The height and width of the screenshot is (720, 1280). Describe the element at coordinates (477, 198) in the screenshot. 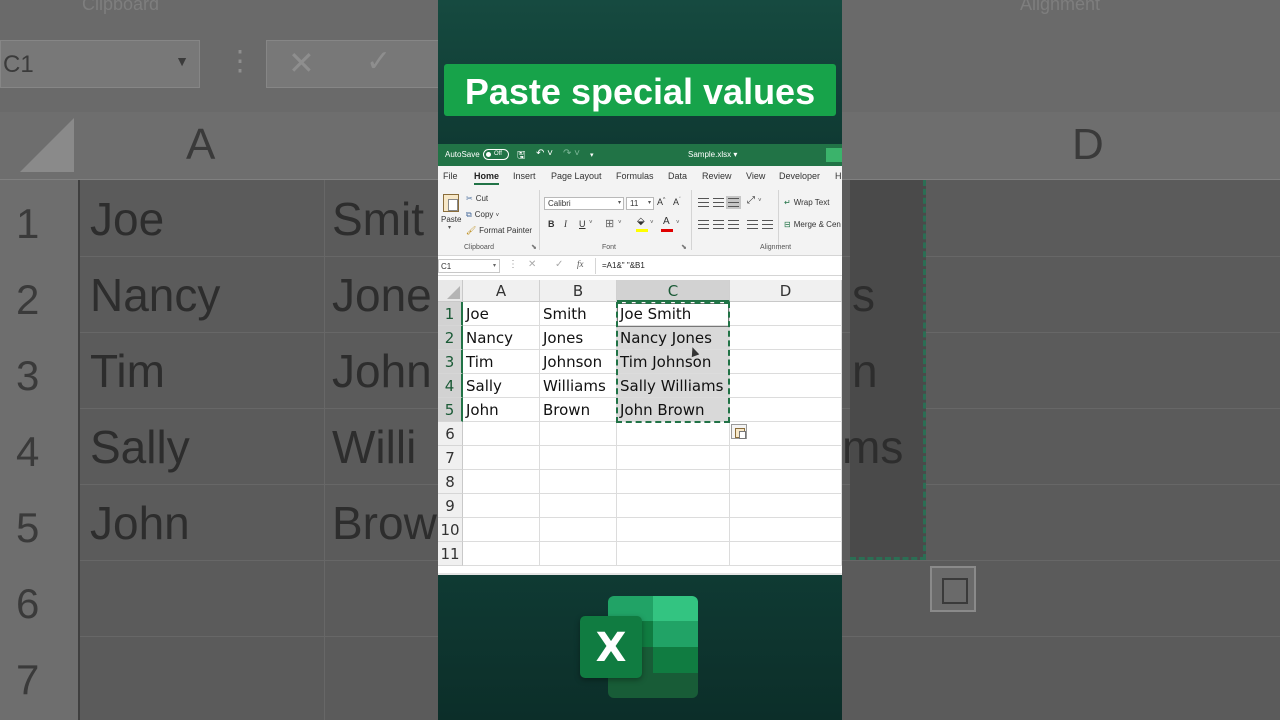

I see `cut-button: ✂ Cut` at that location.